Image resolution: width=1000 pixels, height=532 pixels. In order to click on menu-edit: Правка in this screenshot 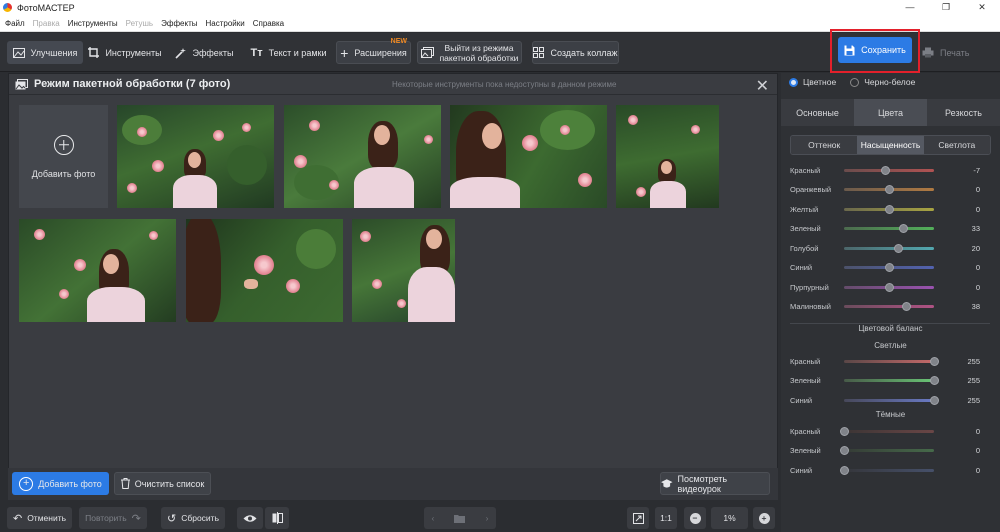, I will do `click(46, 23)`.